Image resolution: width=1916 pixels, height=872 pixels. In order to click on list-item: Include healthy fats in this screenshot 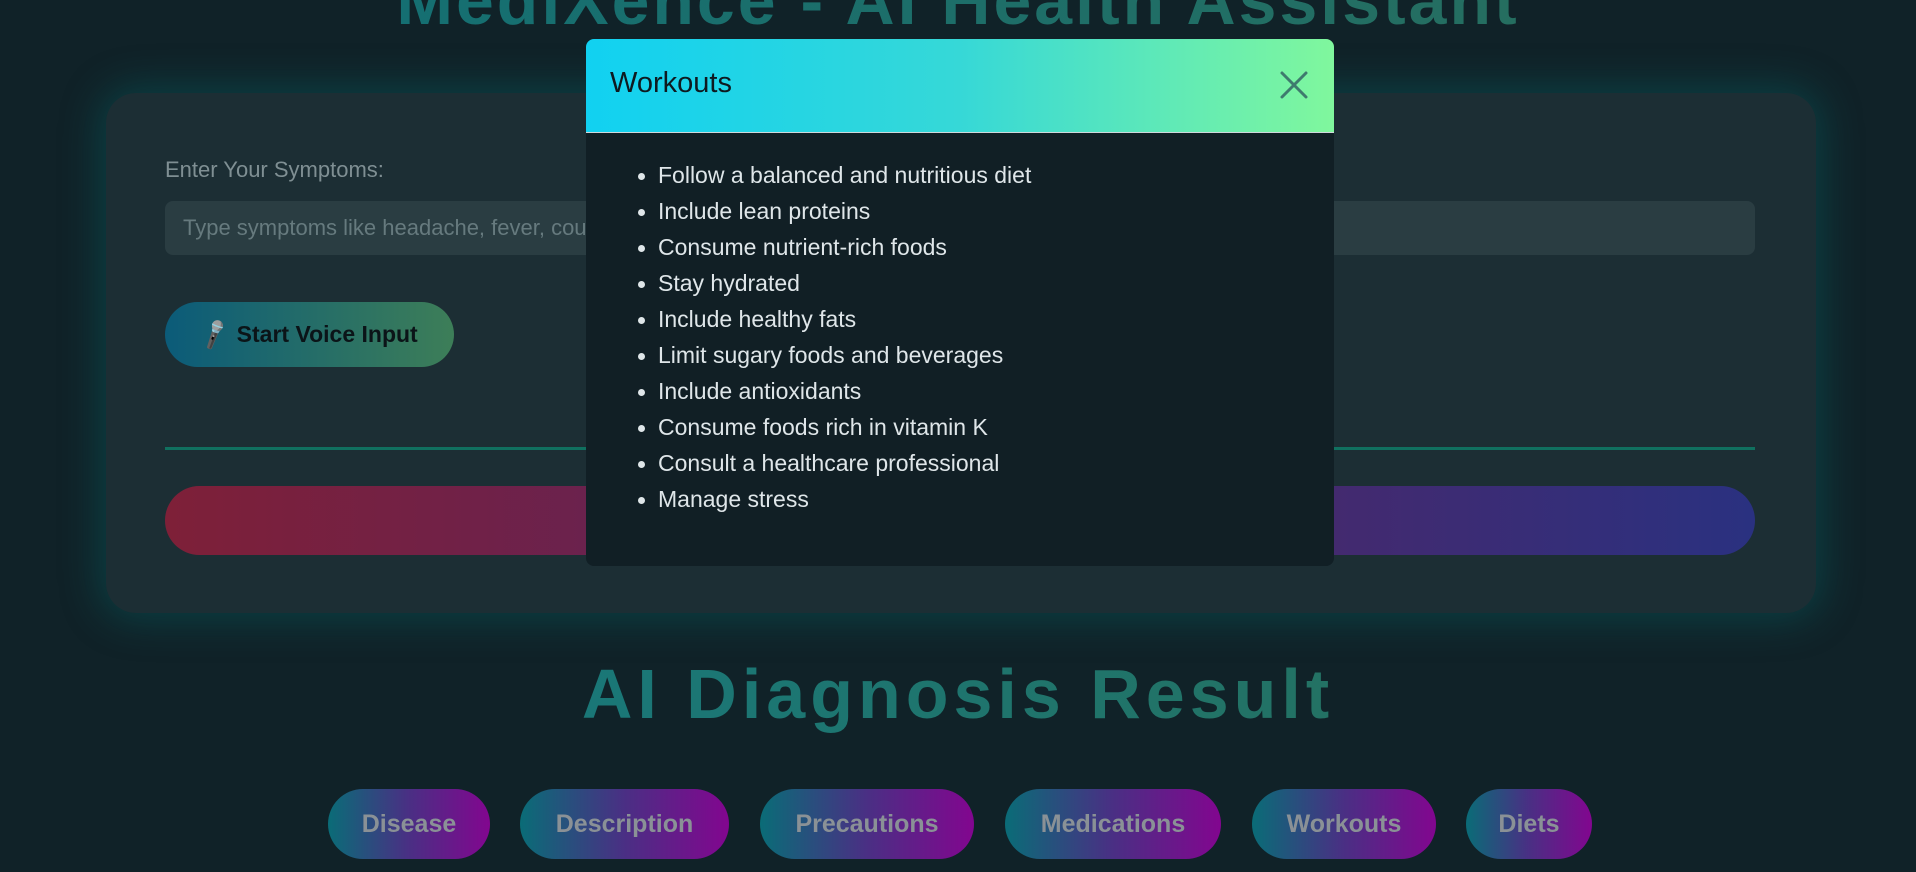, I will do `click(834, 319)`.